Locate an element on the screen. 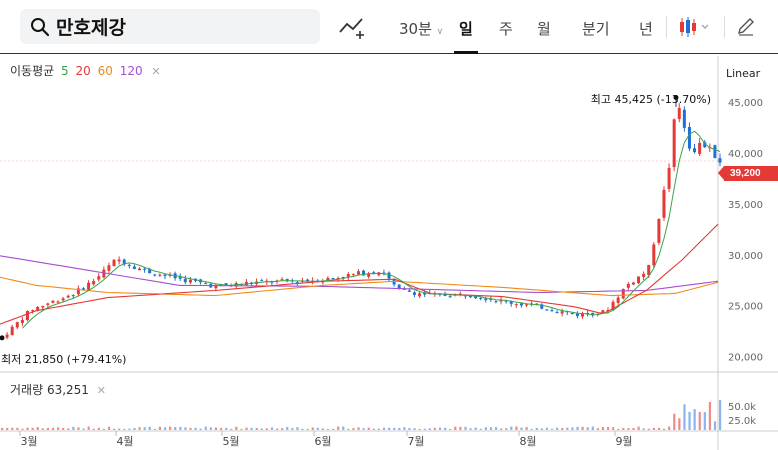 This screenshot has width=778, height=450. x-tick-label: 5월 is located at coordinates (230, 441).